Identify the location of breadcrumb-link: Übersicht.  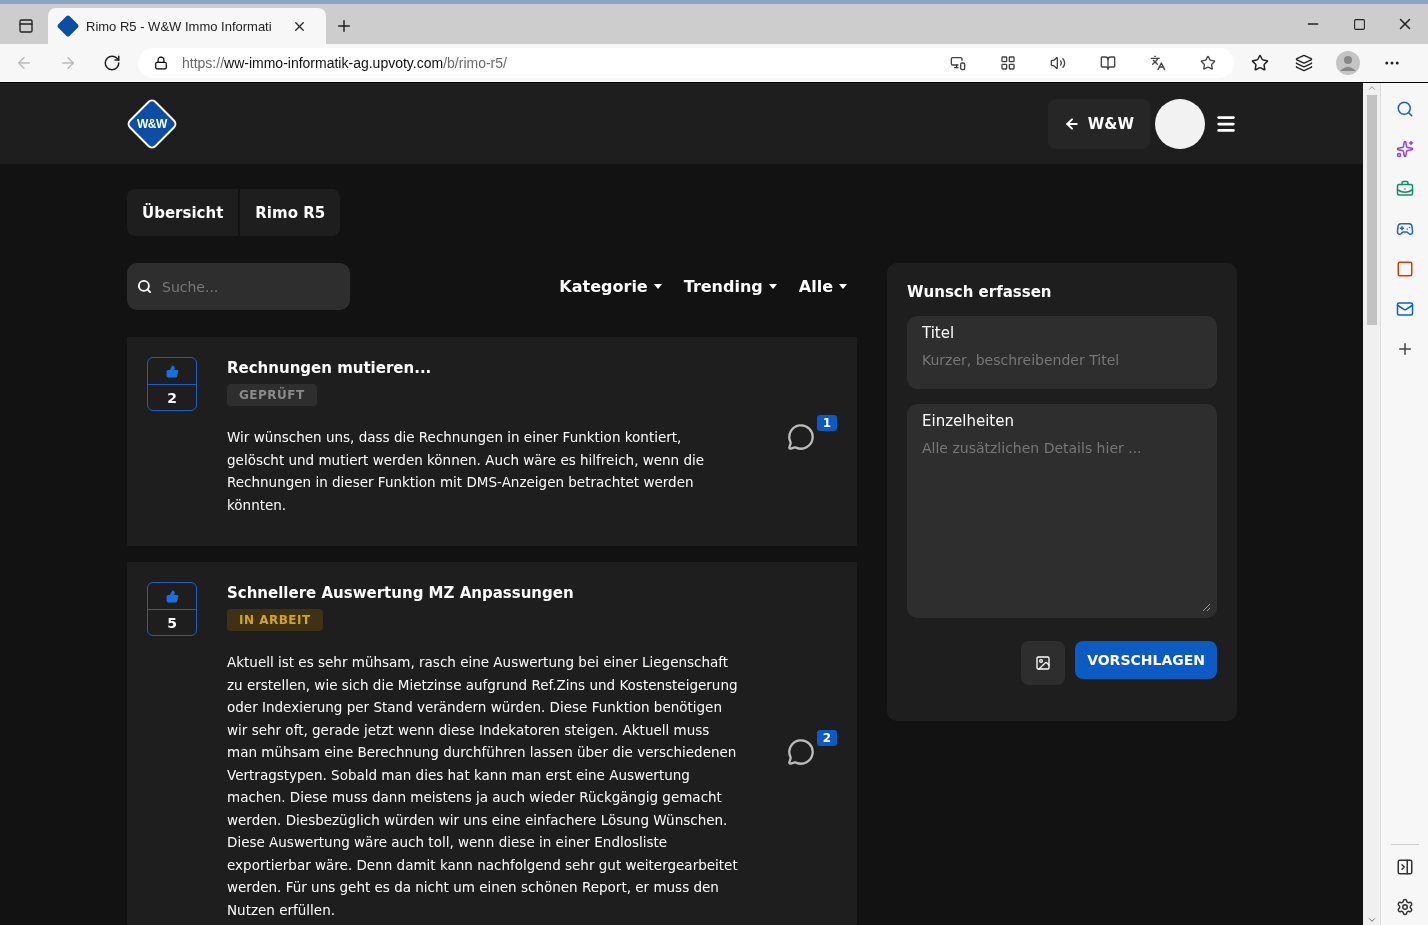
(183, 212).